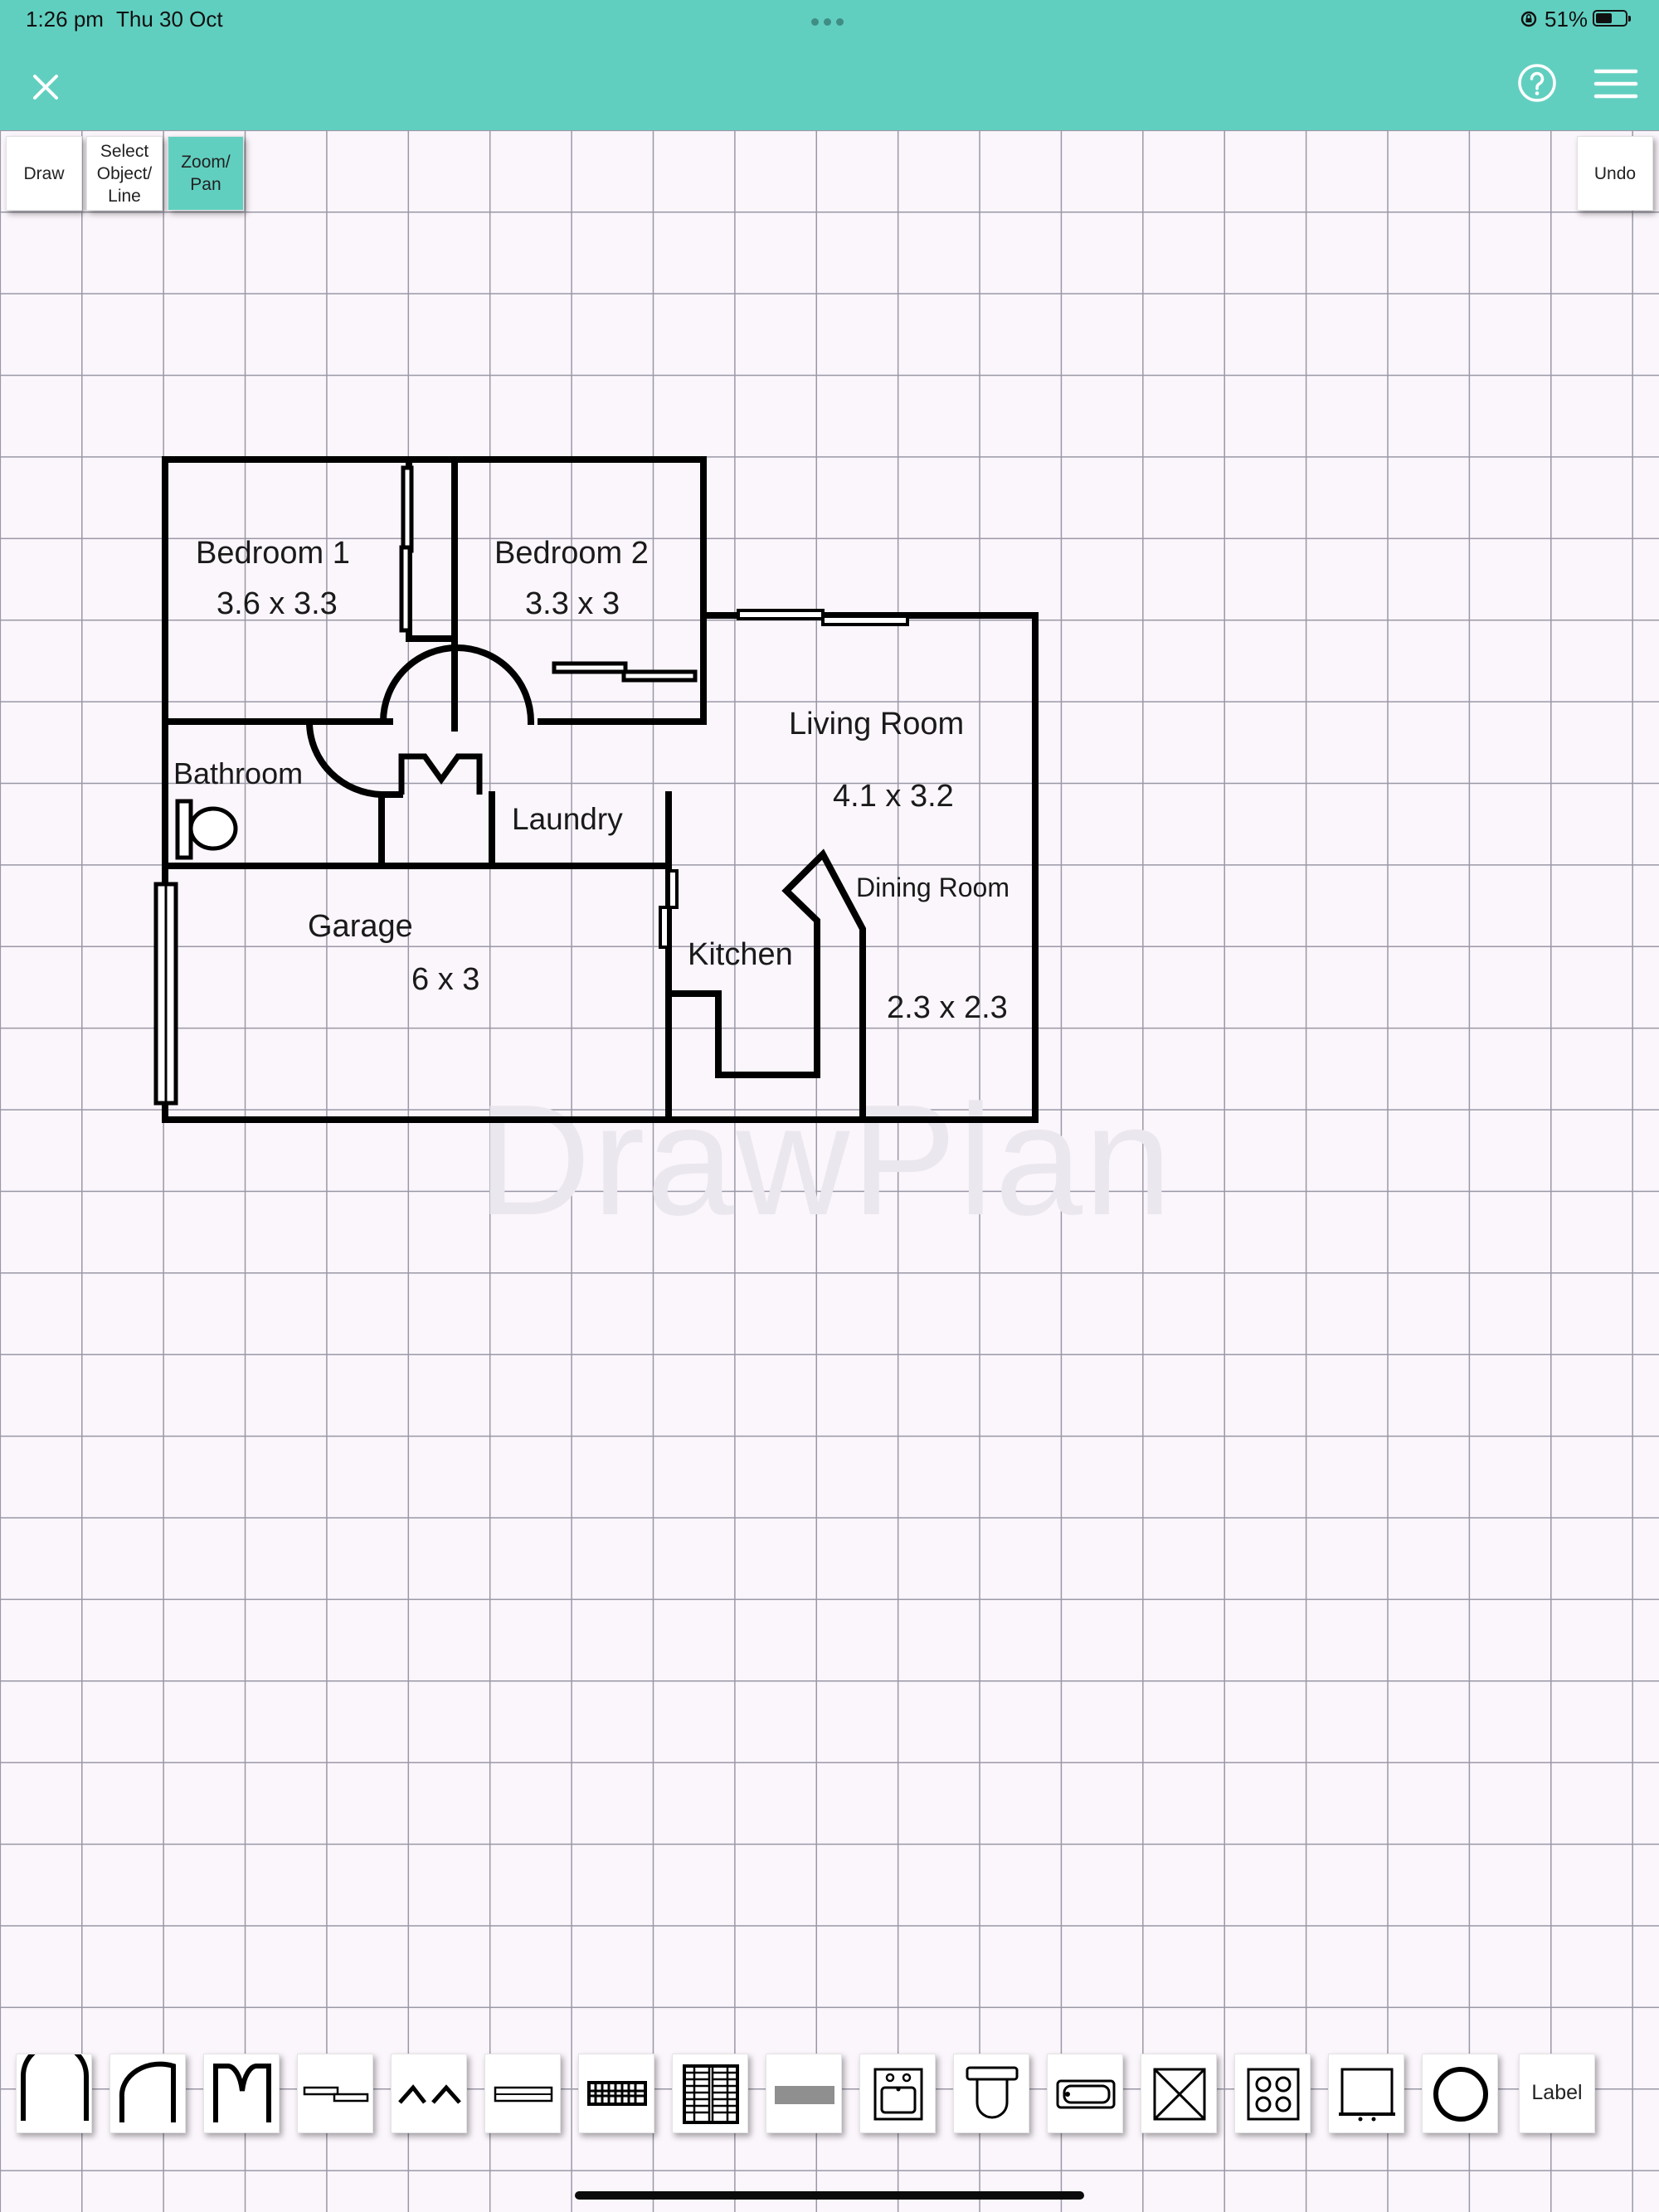 This screenshot has width=1659, height=2212. What do you see at coordinates (571, 554) in the screenshot?
I see `room-name-bedroom-2: Bedroom 2` at bounding box center [571, 554].